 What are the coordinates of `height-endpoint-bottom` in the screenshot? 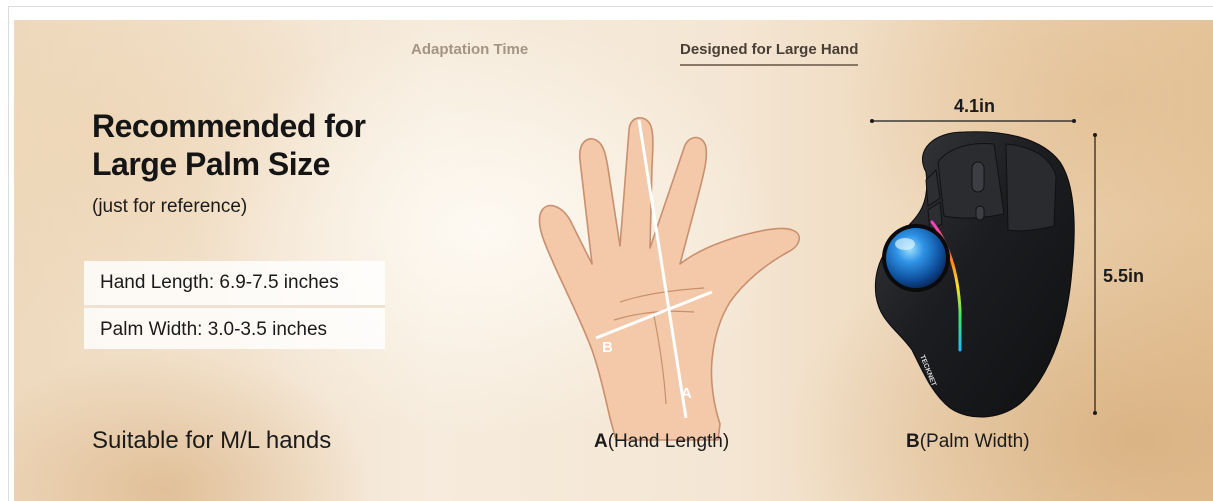 It's located at (1095, 413).